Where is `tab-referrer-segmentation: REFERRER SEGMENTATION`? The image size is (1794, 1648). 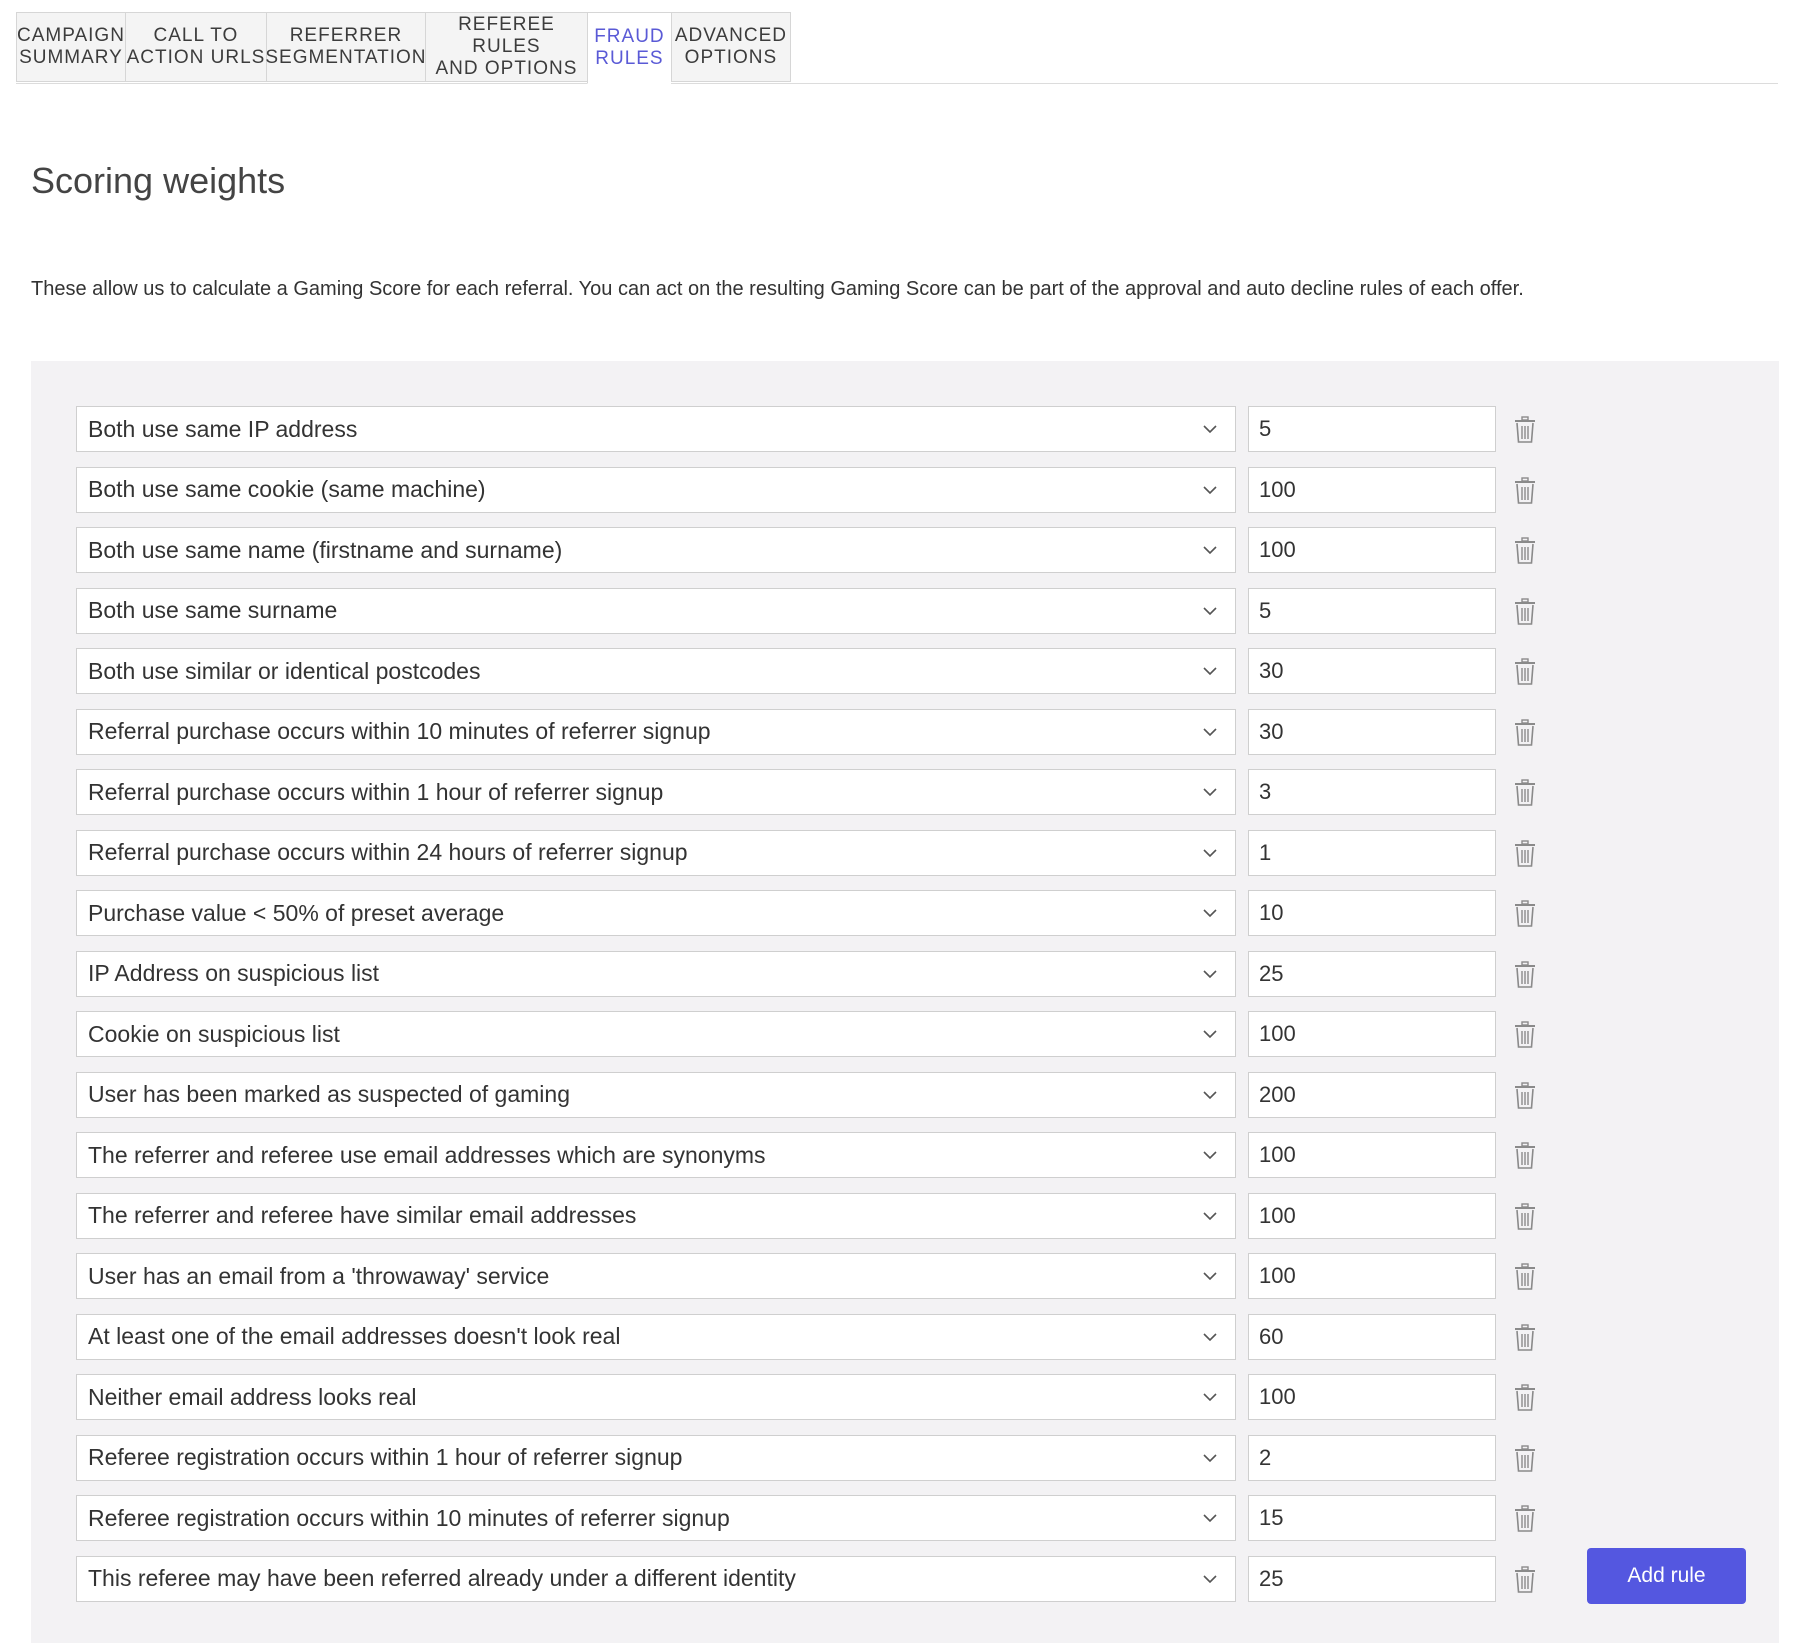 tab-referrer-segmentation: REFERRER SEGMENTATION is located at coordinates (345, 47).